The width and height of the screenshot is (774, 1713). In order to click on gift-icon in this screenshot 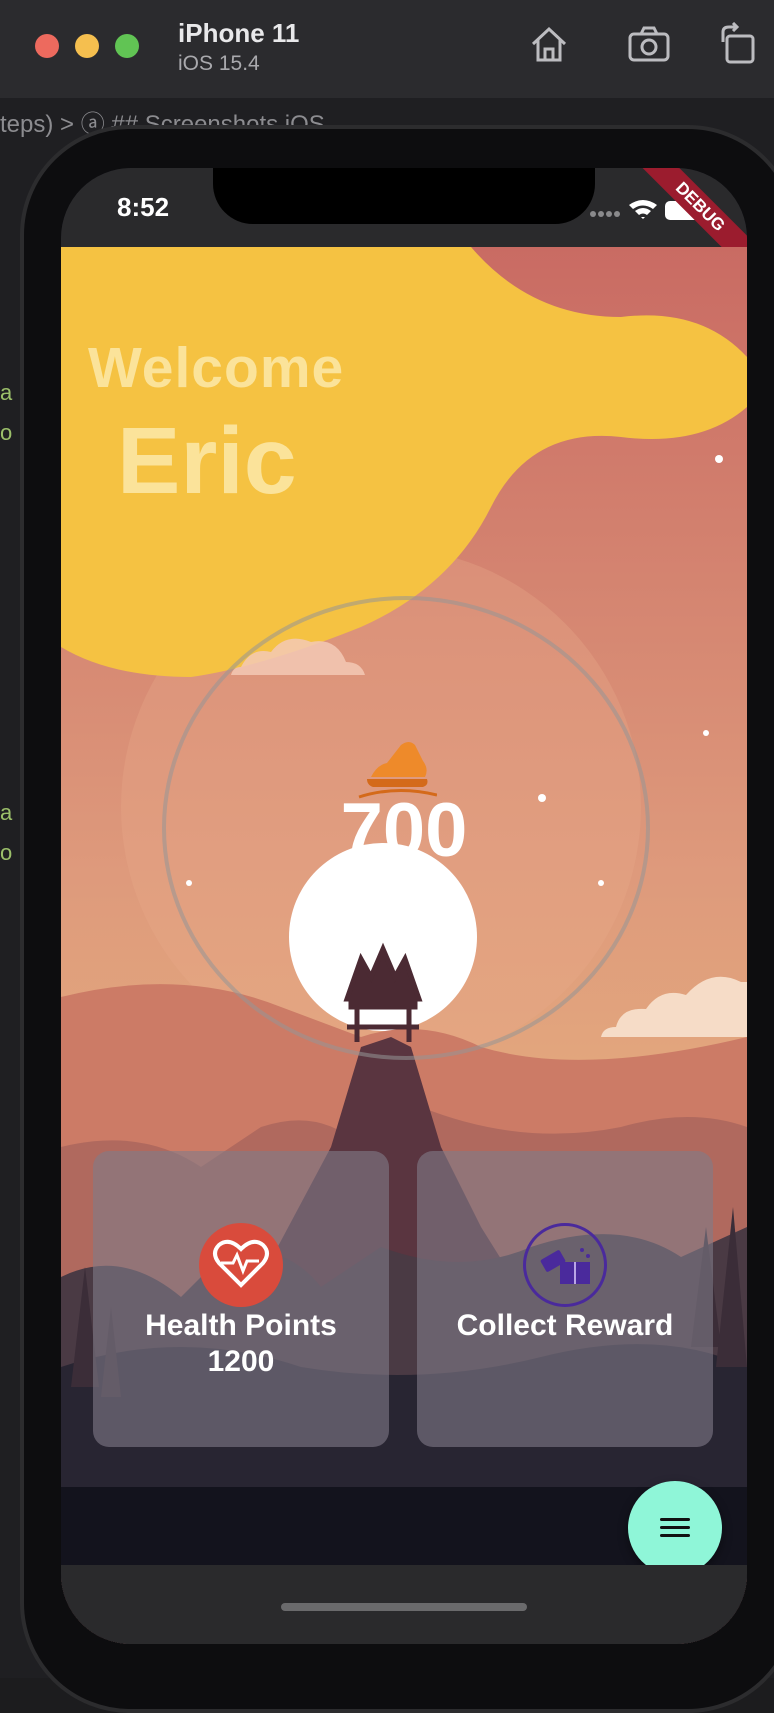, I will do `click(565, 1265)`.